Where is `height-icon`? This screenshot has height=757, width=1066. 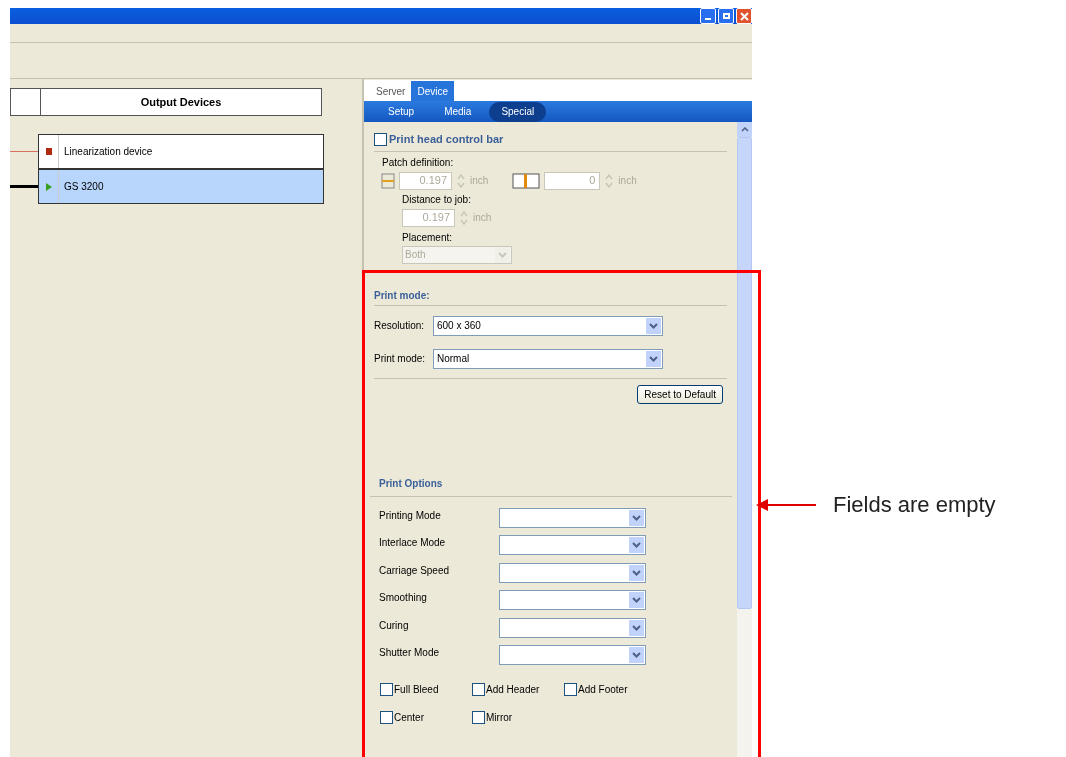
height-icon is located at coordinates (388, 180).